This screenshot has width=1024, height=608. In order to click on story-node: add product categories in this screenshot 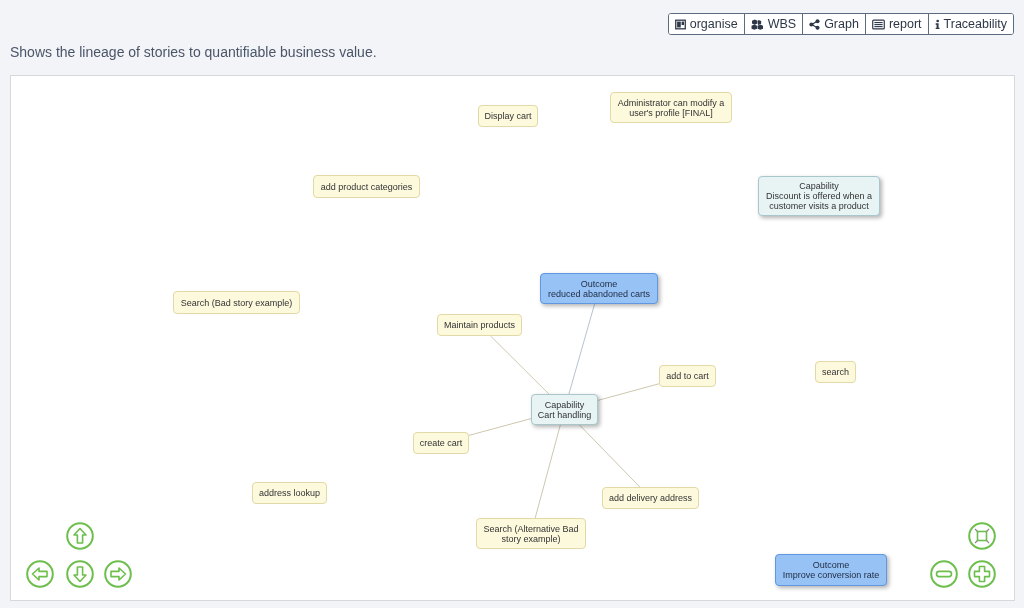, I will do `click(366, 186)`.